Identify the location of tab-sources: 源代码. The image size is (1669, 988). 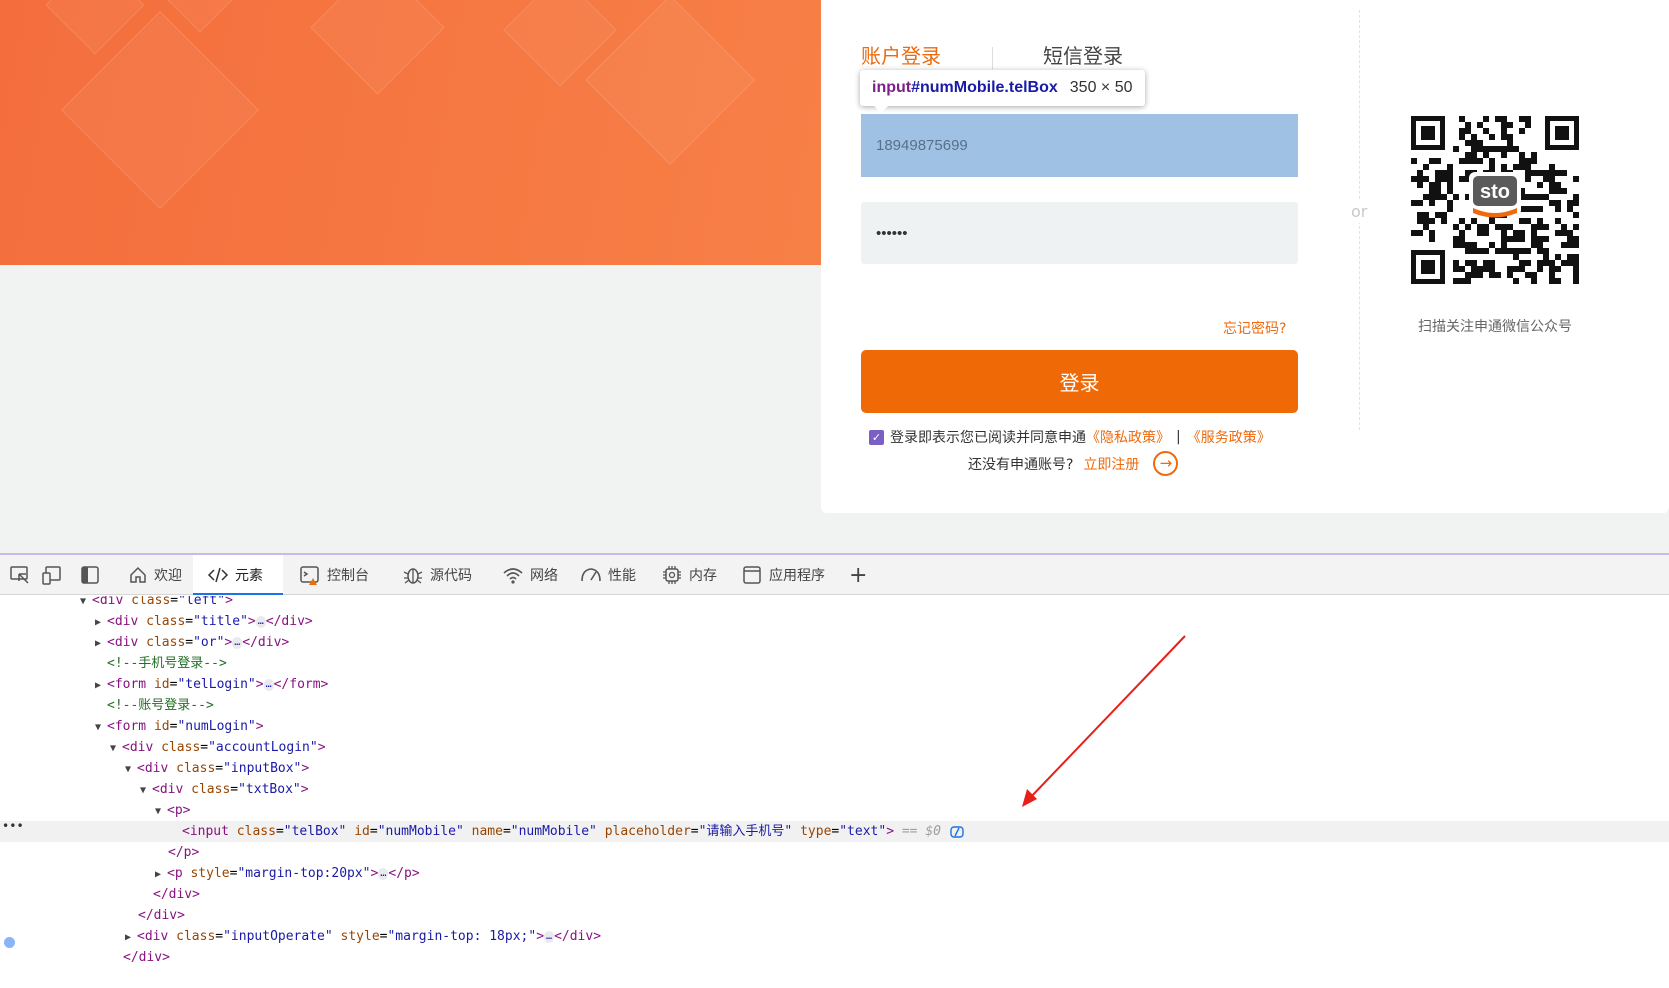
(437, 575).